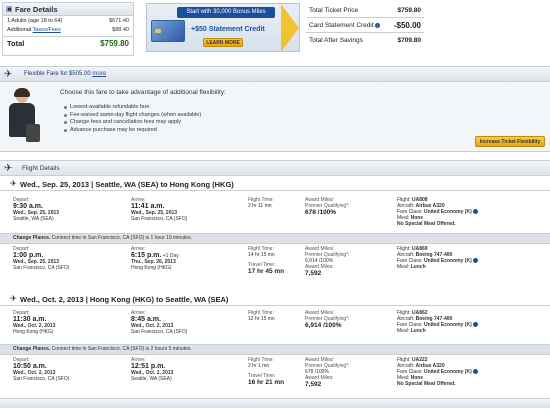 The height and width of the screenshot is (408, 550). What do you see at coordinates (151, 379) in the screenshot?
I see `arrive-city: Seattle, WA (SEA)` at bounding box center [151, 379].